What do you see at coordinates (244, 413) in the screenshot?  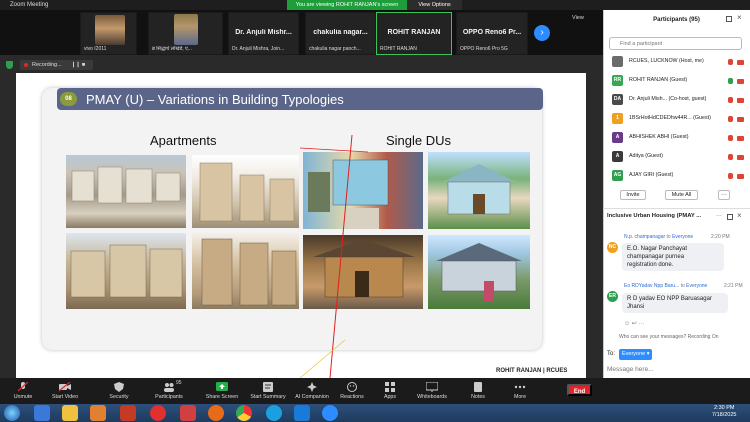 I see `chrome-icon` at bounding box center [244, 413].